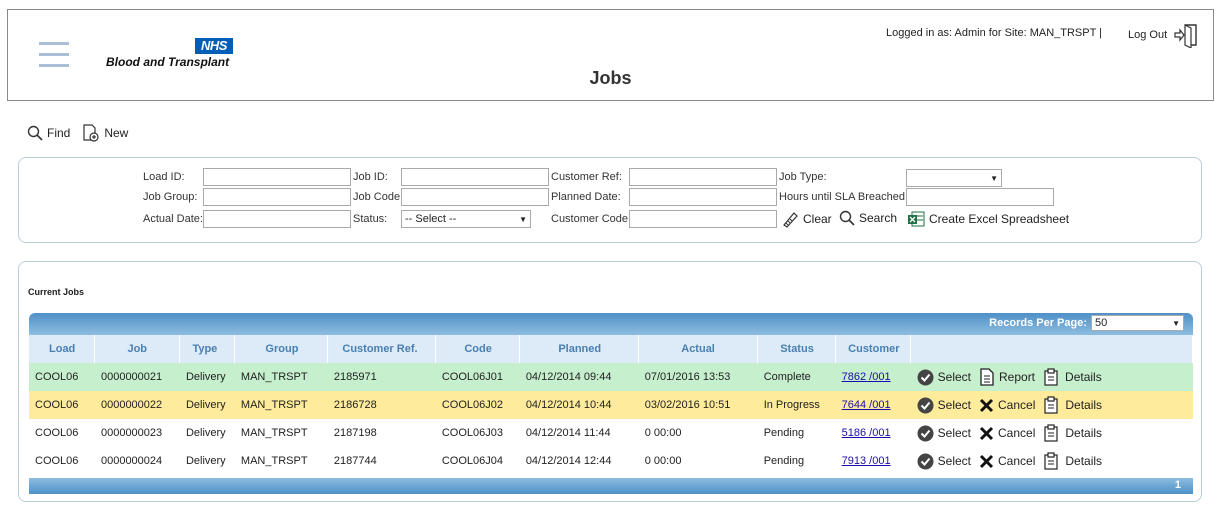 This screenshot has width=1220, height=527. Describe the element at coordinates (281, 349) in the screenshot. I see `column-header-group: Group` at that location.